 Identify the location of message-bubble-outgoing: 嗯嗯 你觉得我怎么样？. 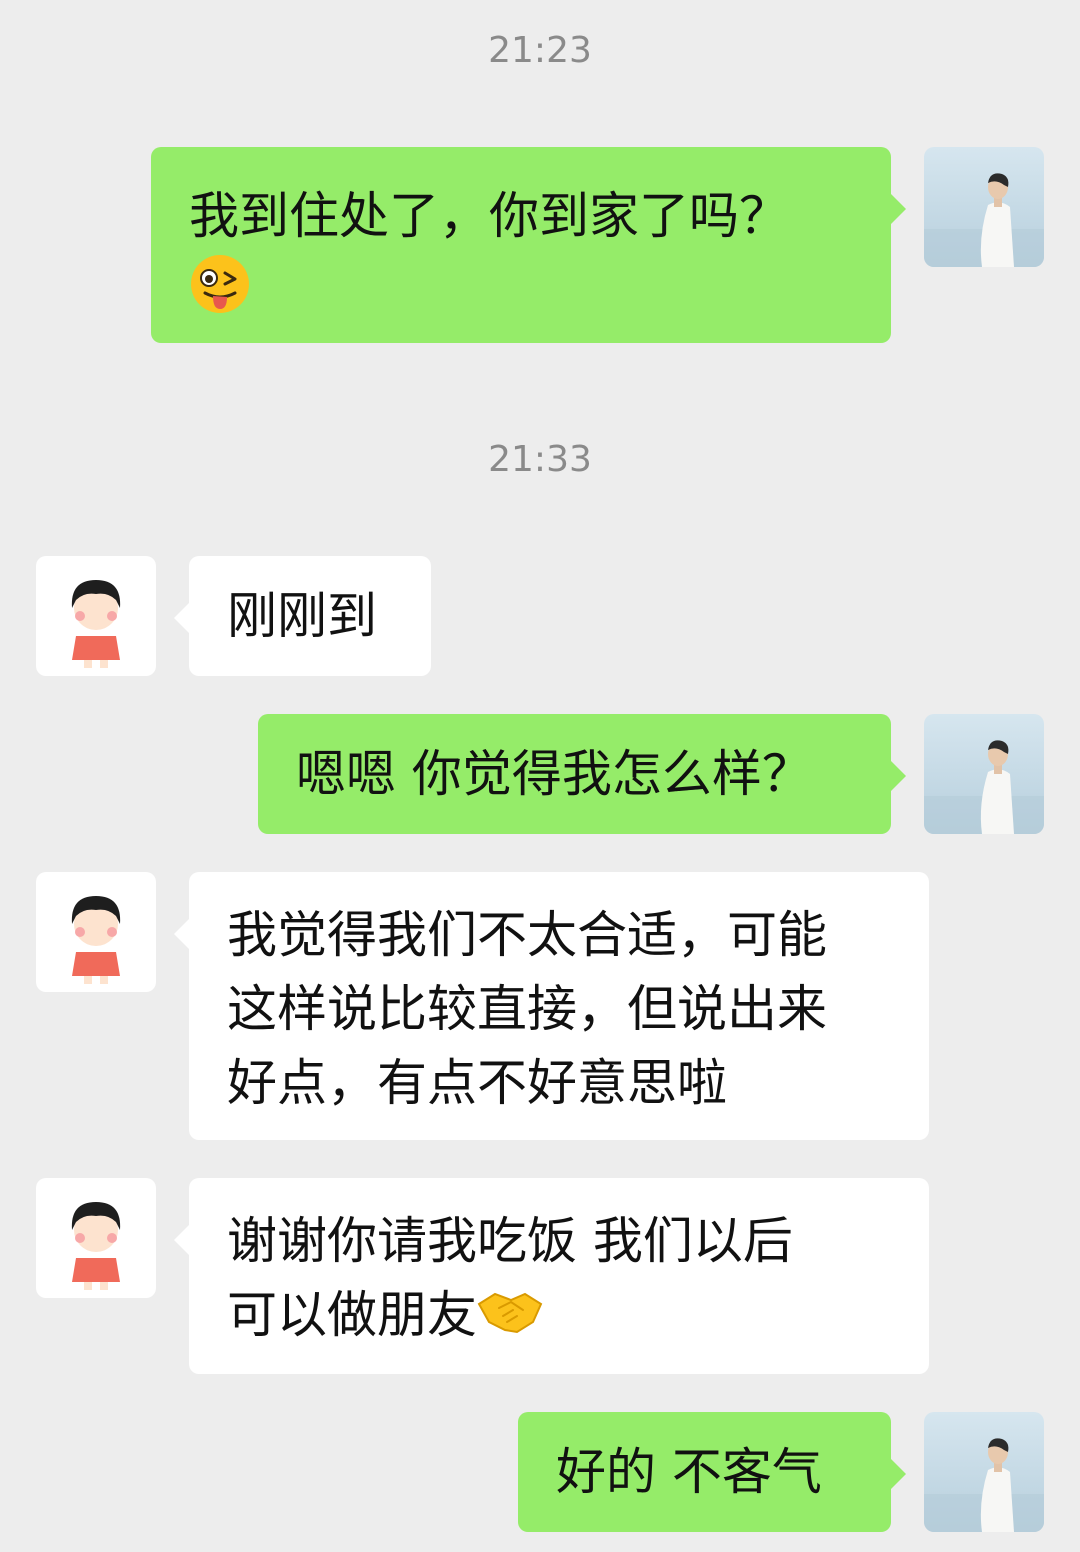
(582, 774).